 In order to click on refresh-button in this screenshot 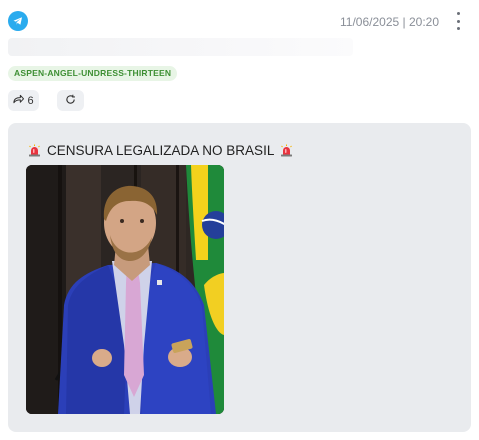, I will do `click(70, 100)`.